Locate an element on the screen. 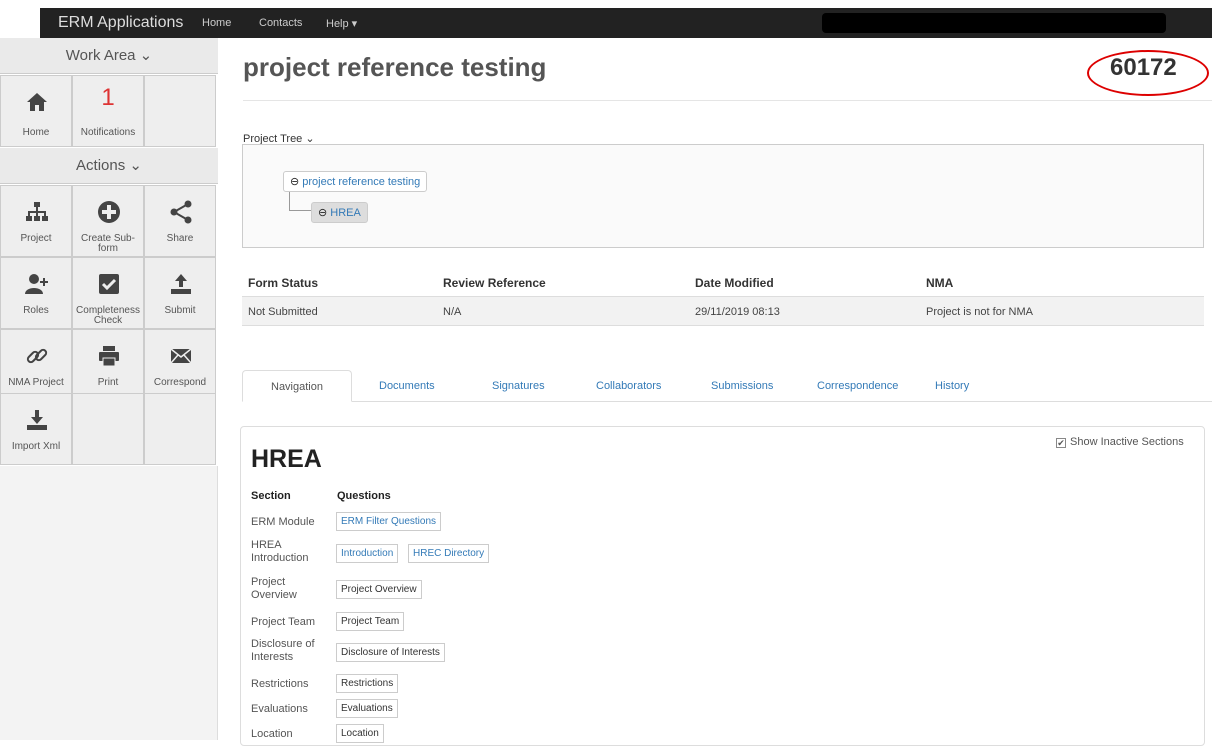 Image resolution: width=1212 pixels, height=746 pixels. top-navbar: ERM Applications Home Contacts Help ▾ is located at coordinates (626, 23).